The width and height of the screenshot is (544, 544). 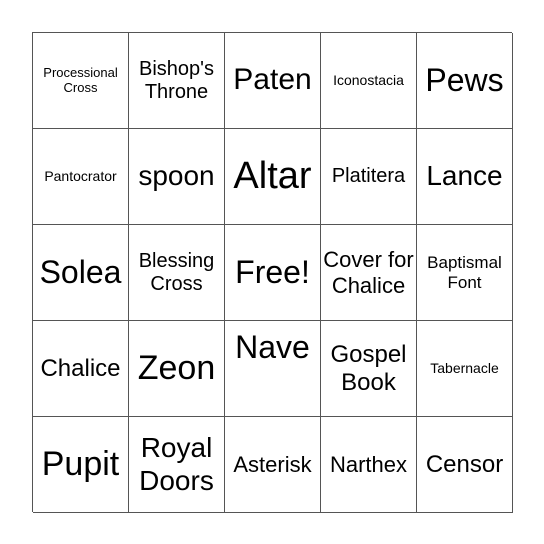 What do you see at coordinates (273, 465) in the screenshot?
I see `bingo-cell: Asterisk` at bounding box center [273, 465].